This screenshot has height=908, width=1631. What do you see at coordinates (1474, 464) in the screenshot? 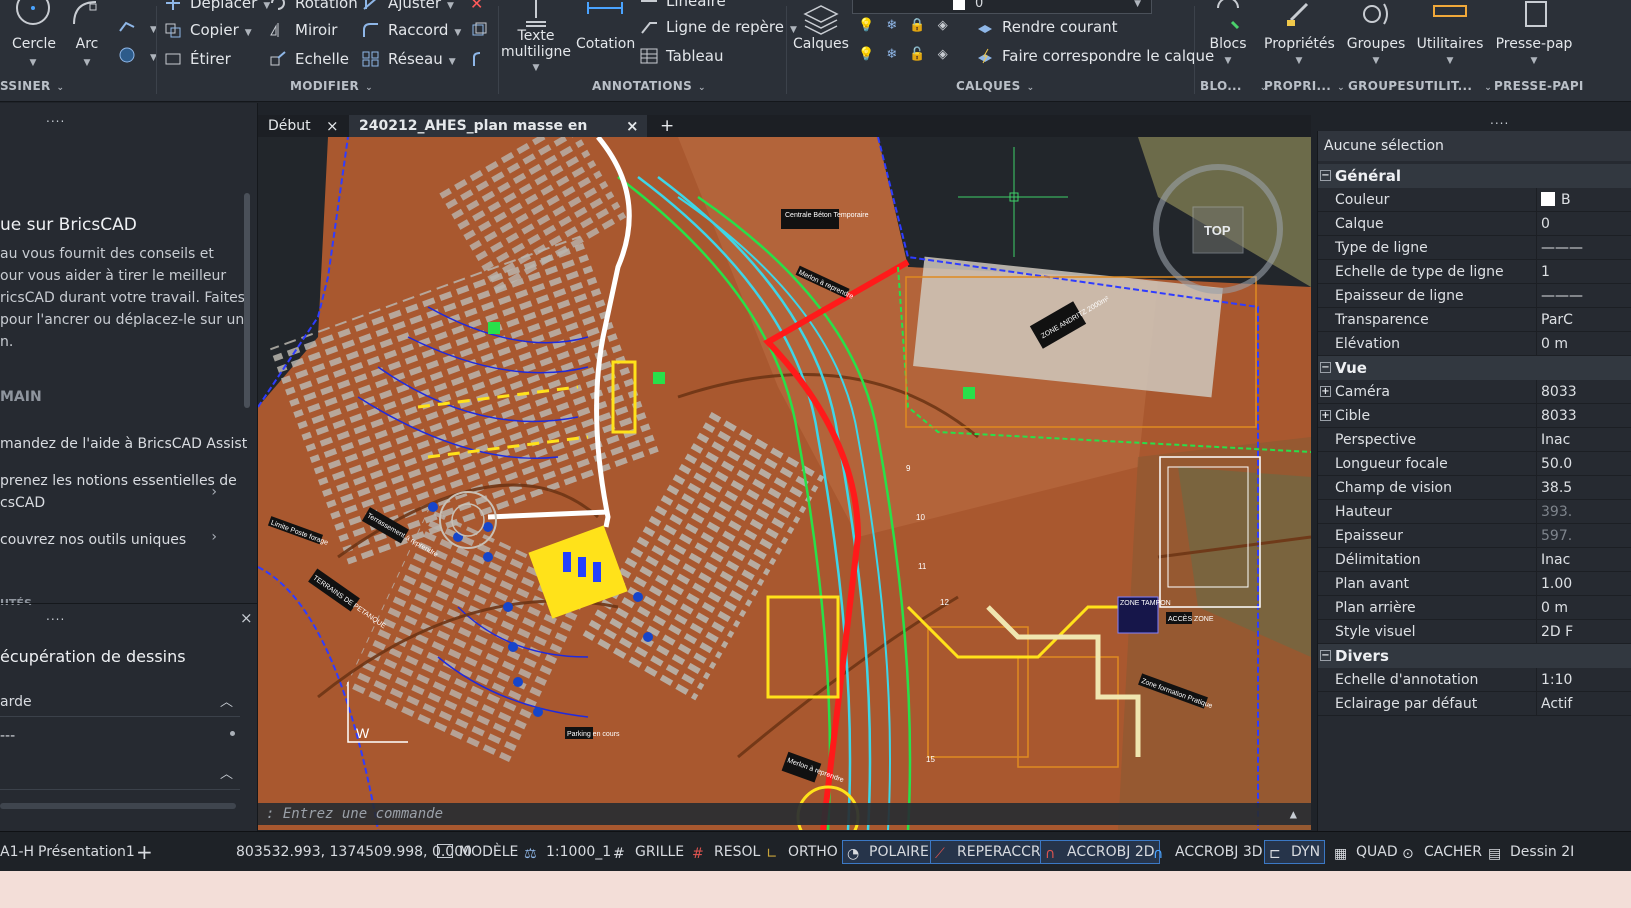
I see `property-row: Longueur focale 50.0` at bounding box center [1474, 464].